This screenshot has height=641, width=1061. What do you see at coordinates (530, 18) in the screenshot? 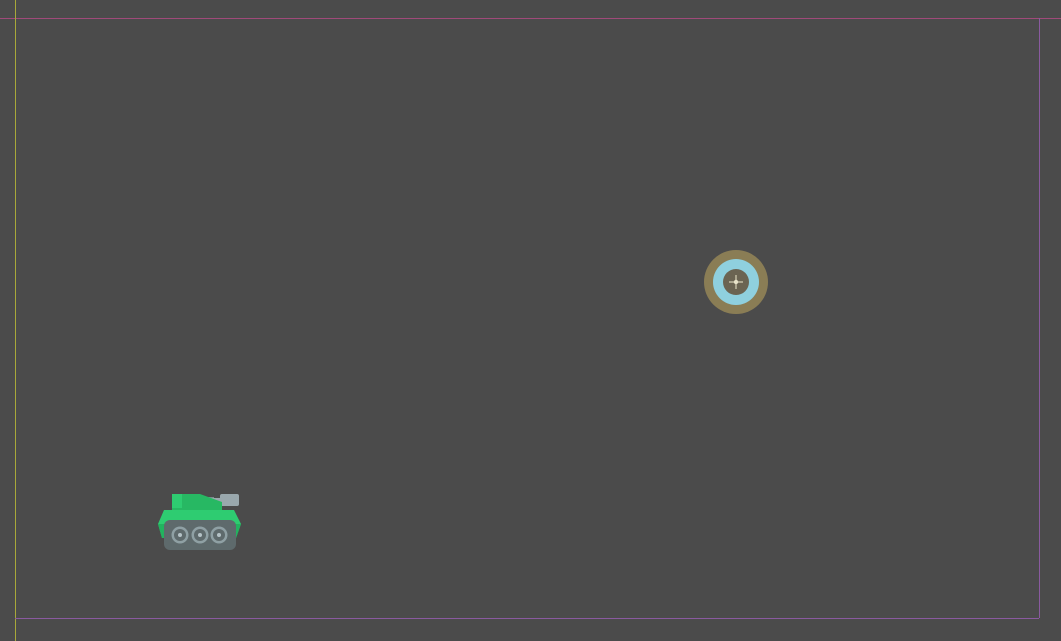
I see `top-guide-line` at bounding box center [530, 18].